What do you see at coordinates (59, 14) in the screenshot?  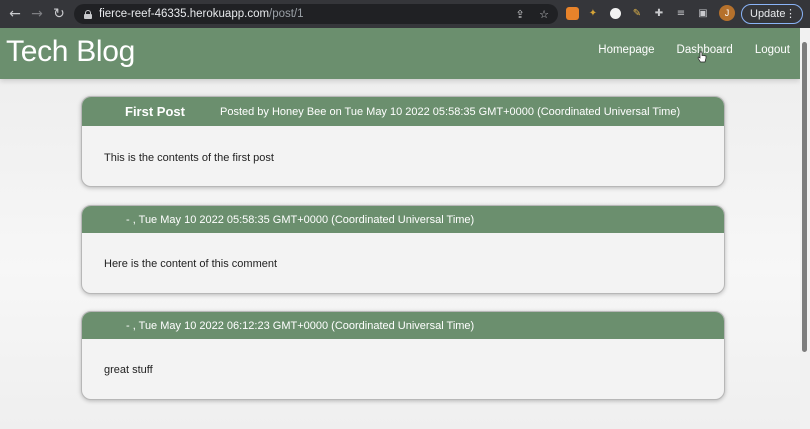 I see `reload-icon: ↻` at bounding box center [59, 14].